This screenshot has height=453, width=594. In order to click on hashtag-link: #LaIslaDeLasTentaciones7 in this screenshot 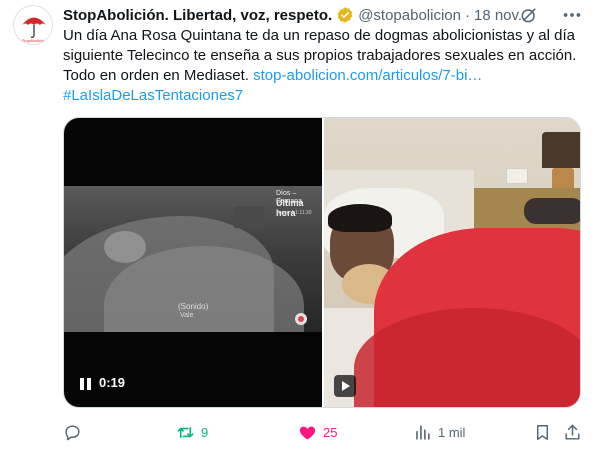, I will do `click(153, 95)`.